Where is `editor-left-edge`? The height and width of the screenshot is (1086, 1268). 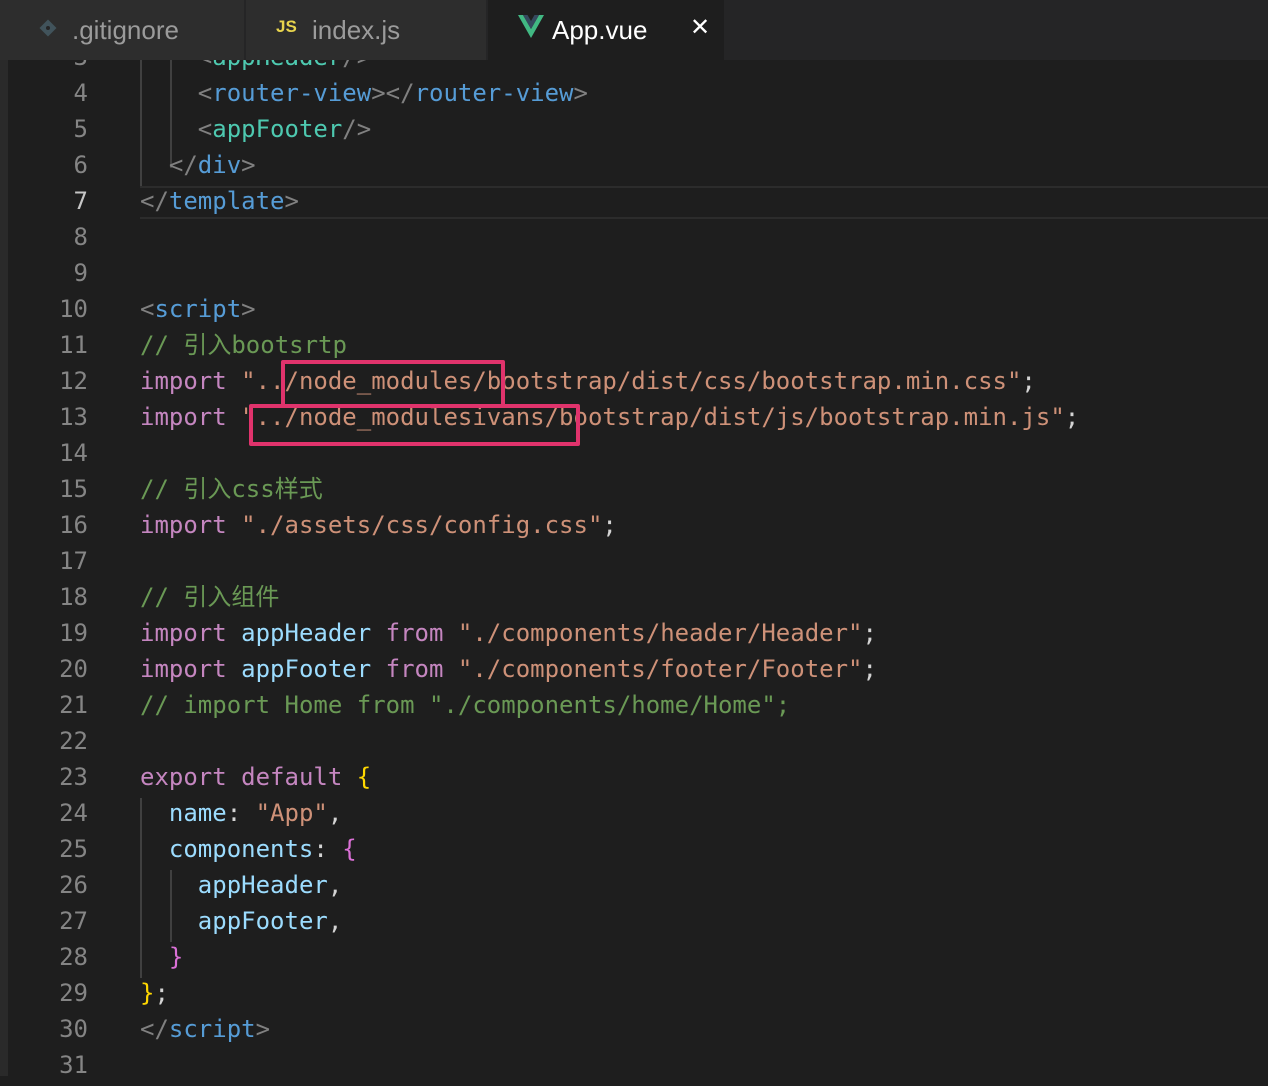
editor-left-edge is located at coordinates (4, 573).